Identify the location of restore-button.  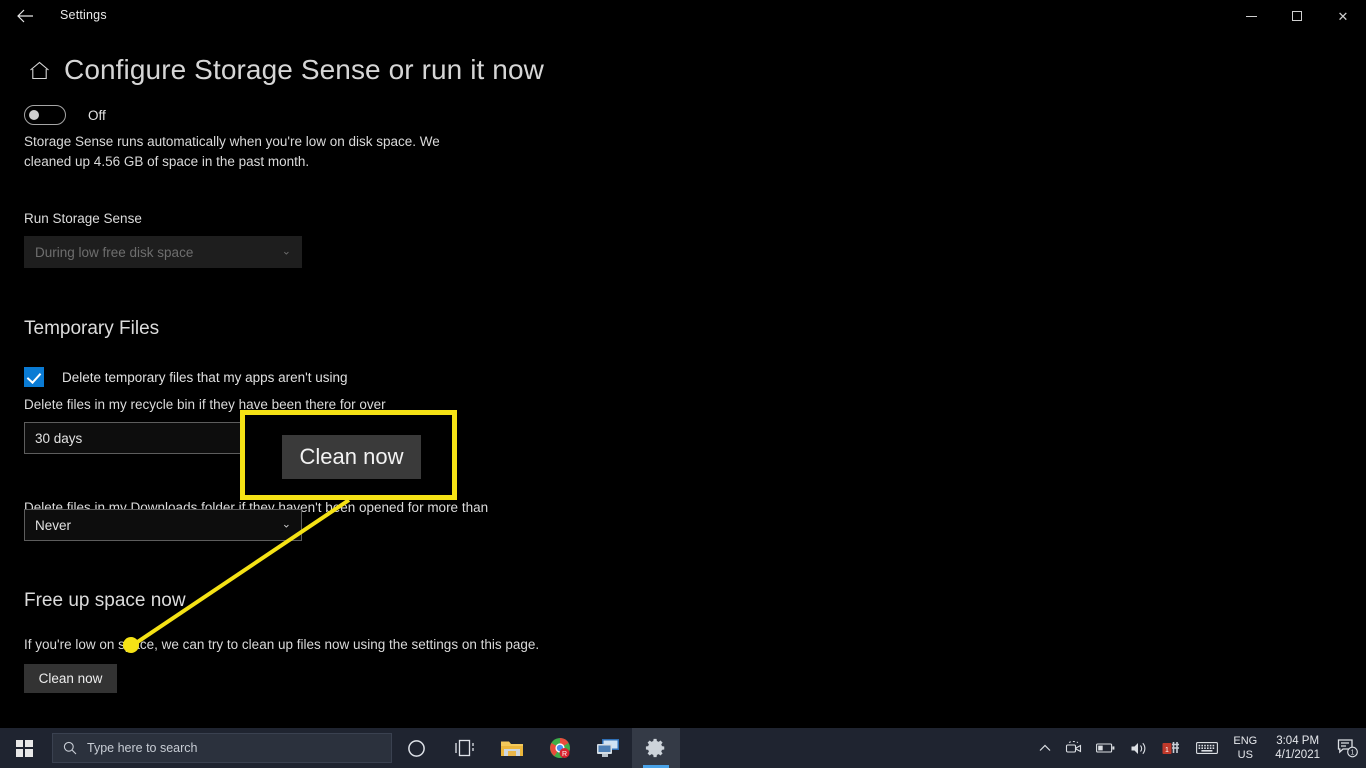
(1297, 16).